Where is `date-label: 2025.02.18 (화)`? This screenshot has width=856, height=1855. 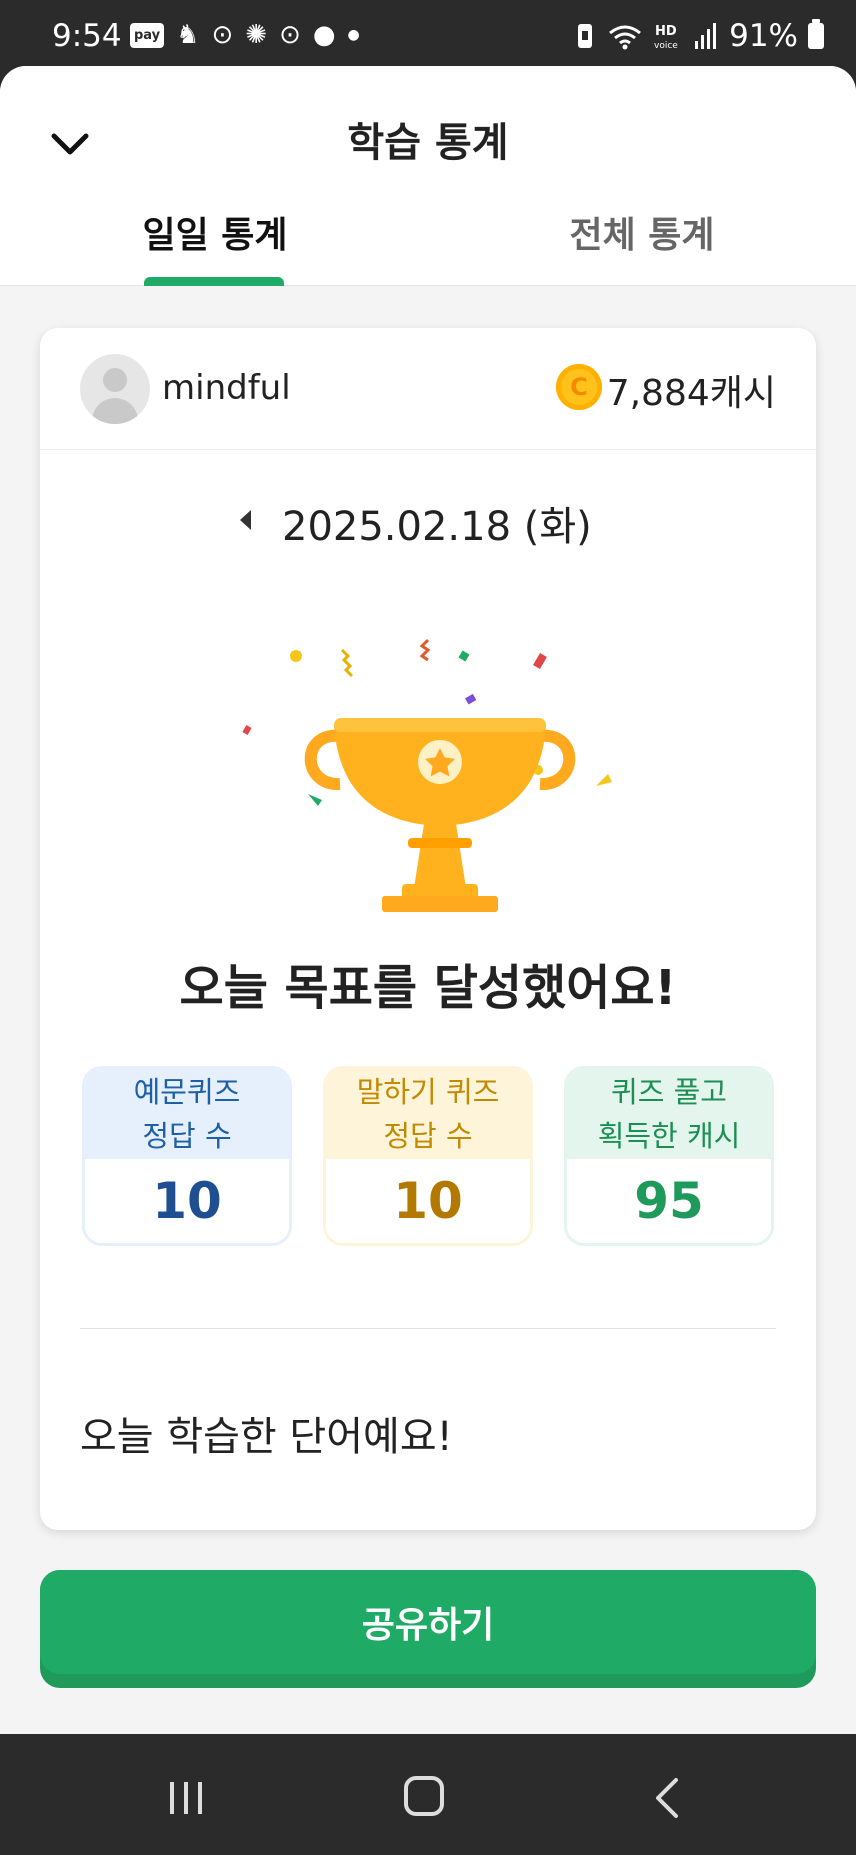
date-label: 2025.02.18 (화) is located at coordinates (437, 527).